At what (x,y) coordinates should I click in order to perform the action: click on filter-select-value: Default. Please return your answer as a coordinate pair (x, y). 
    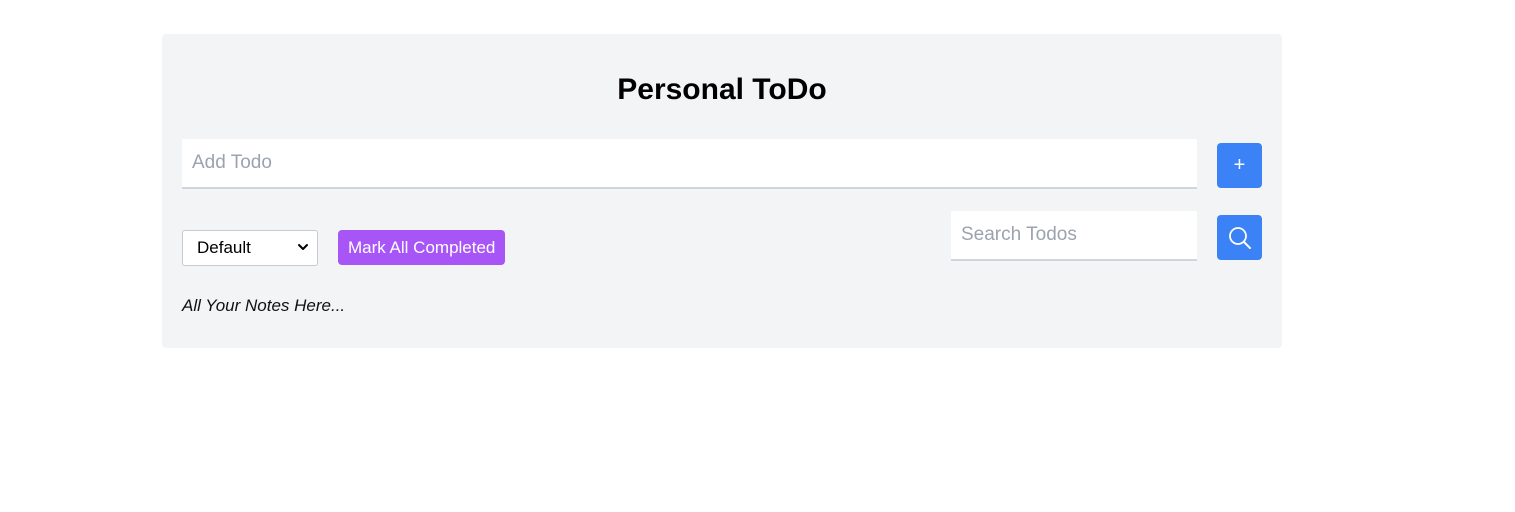
    Looking at the image, I should click on (224, 247).